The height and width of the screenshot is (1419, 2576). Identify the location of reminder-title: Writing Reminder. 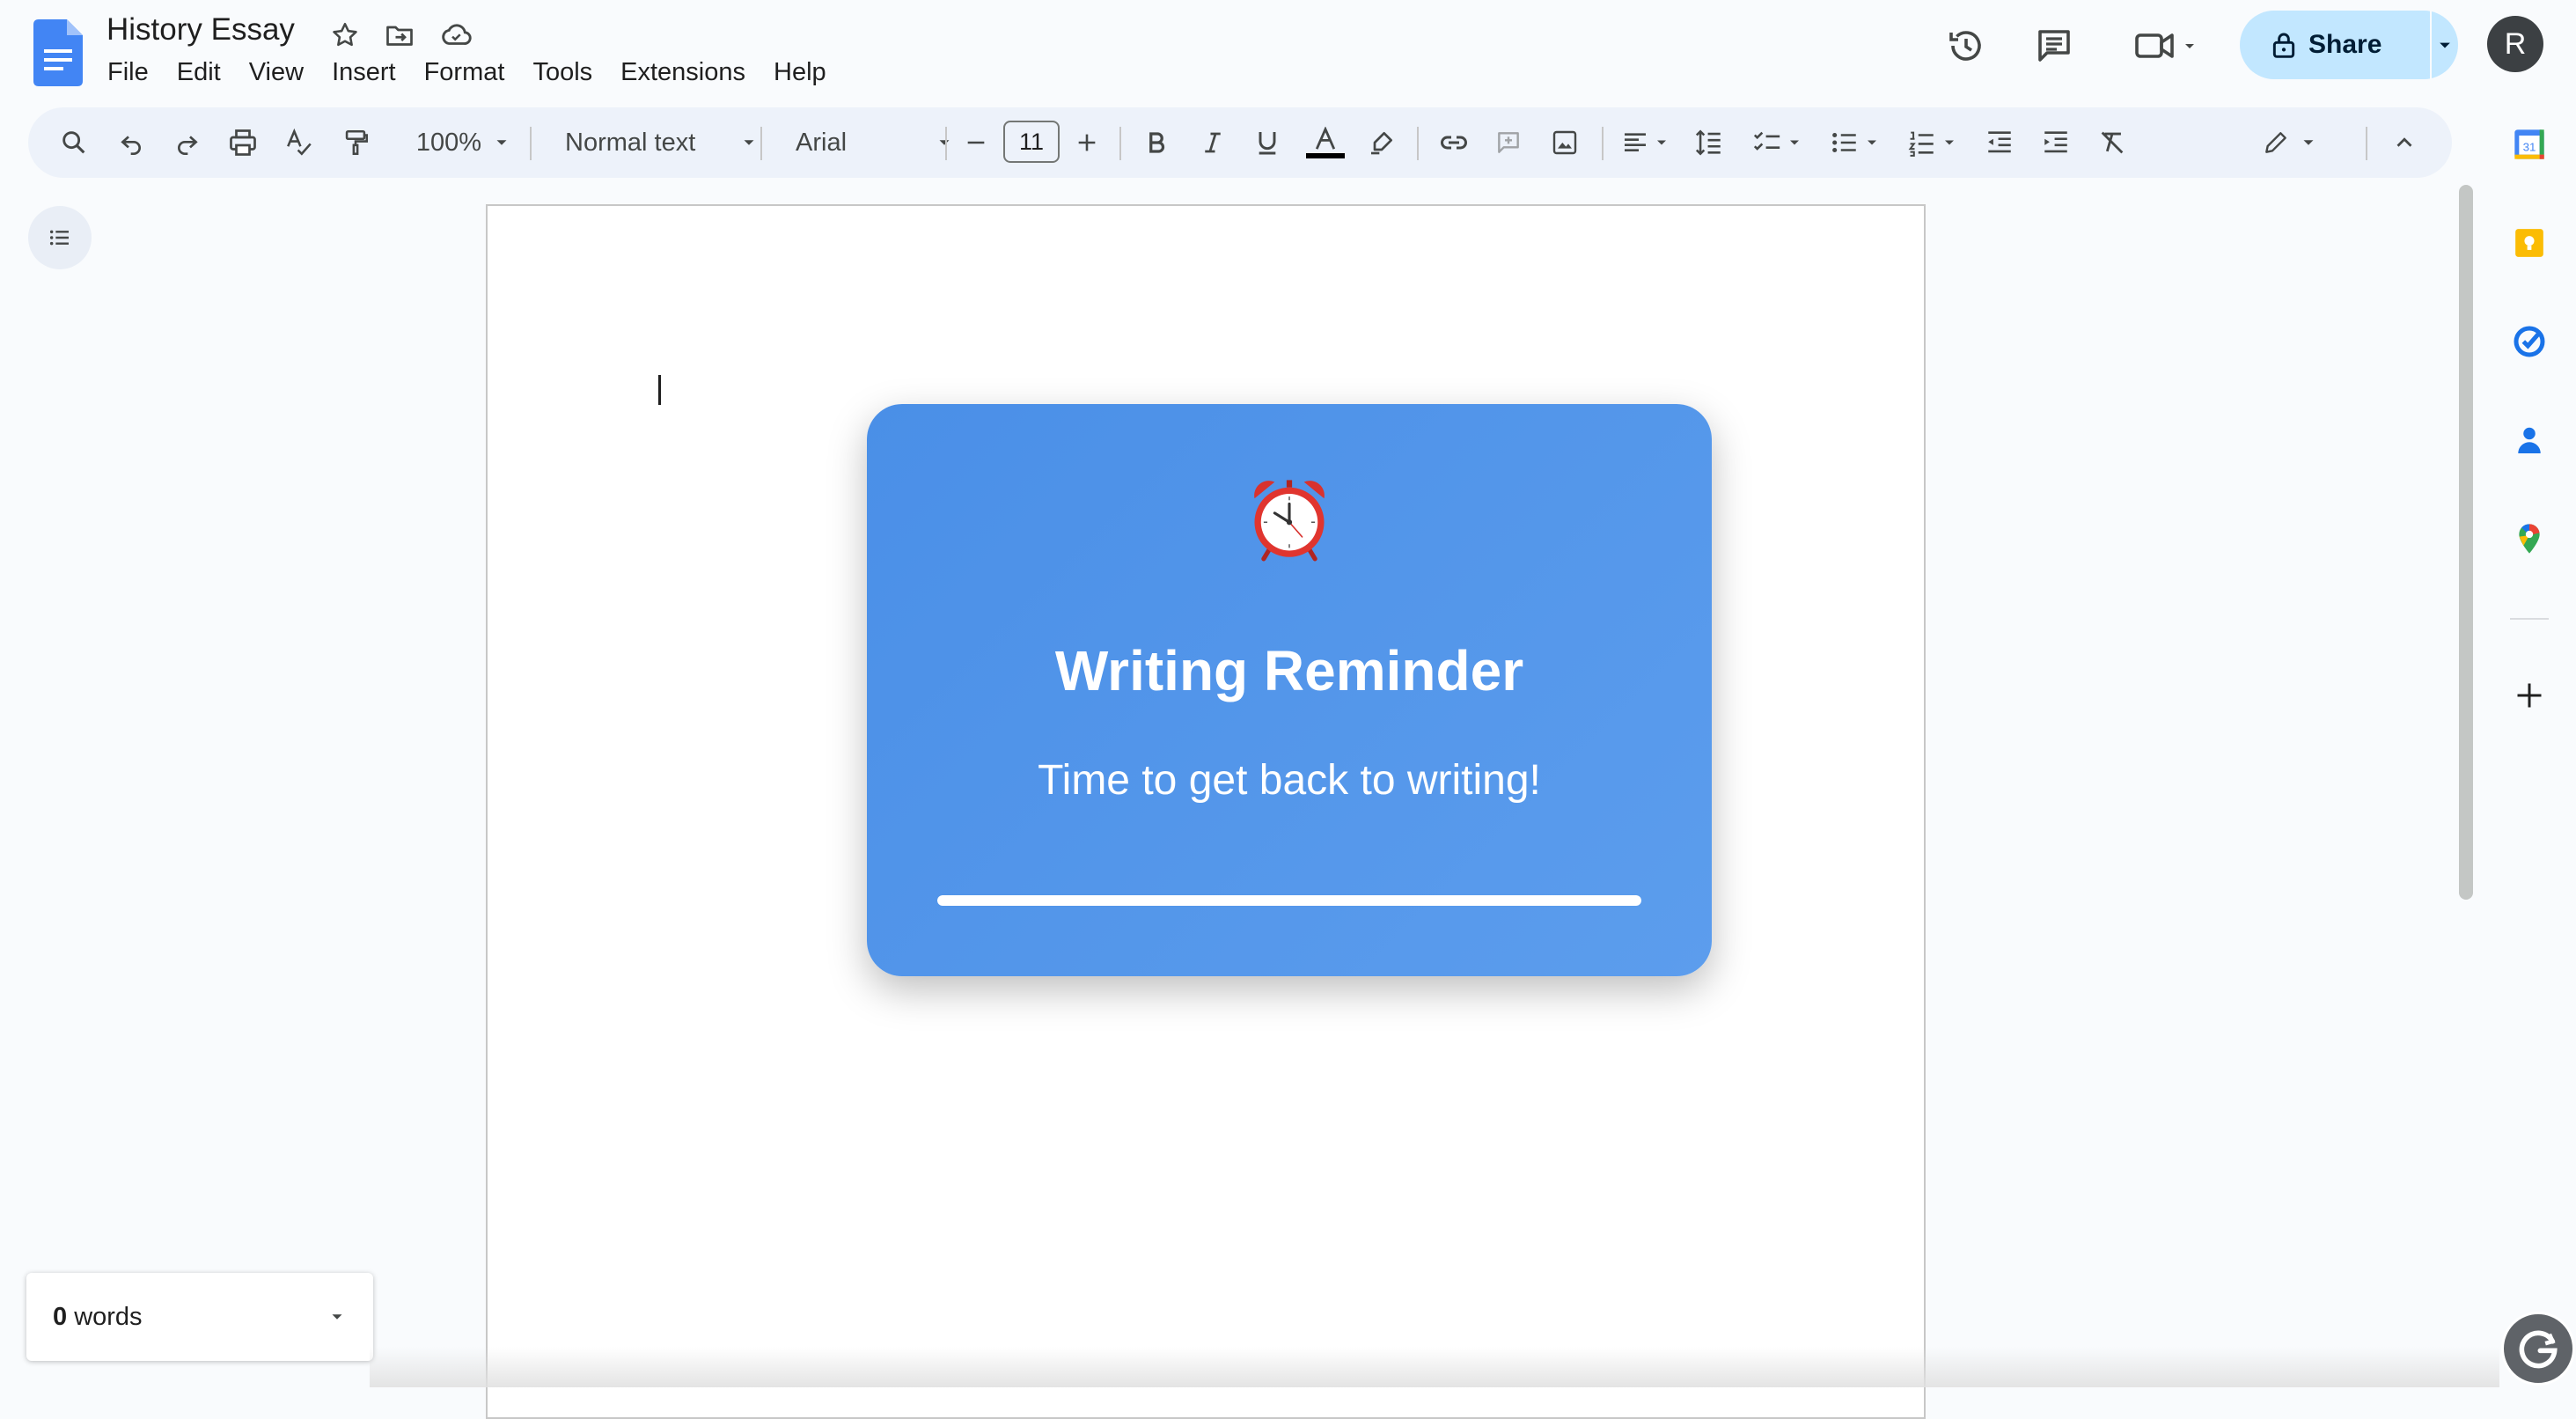
(1289, 670).